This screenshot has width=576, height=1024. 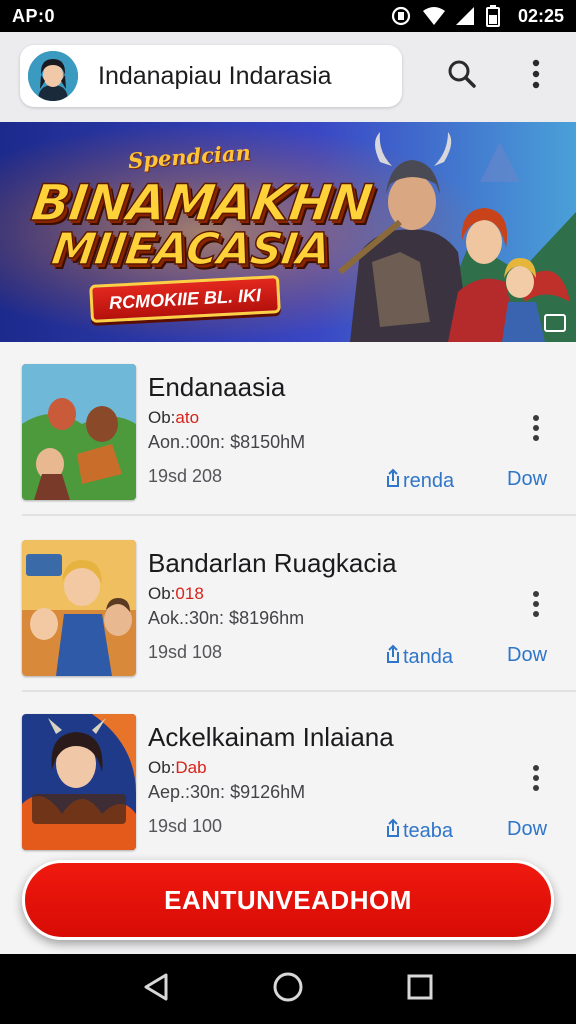 What do you see at coordinates (271, 737) in the screenshot?
I see `app-title: Ackelkainam Inlaiana` at bounding box center [271, 737].